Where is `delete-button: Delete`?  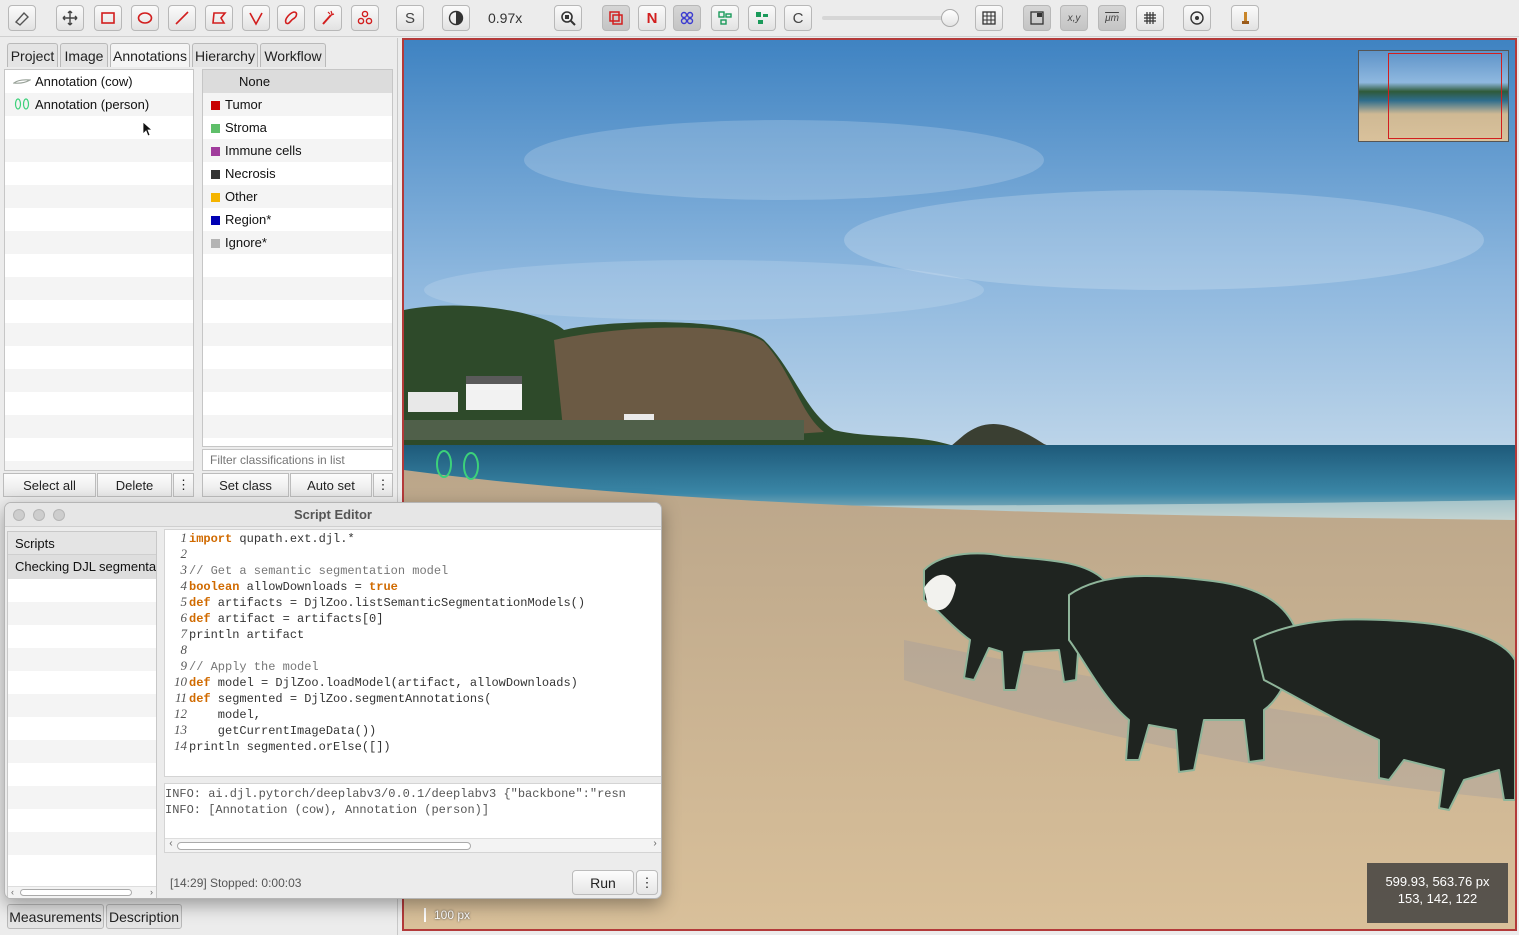 delete-button: Delete is located at coordinates (134, 485).